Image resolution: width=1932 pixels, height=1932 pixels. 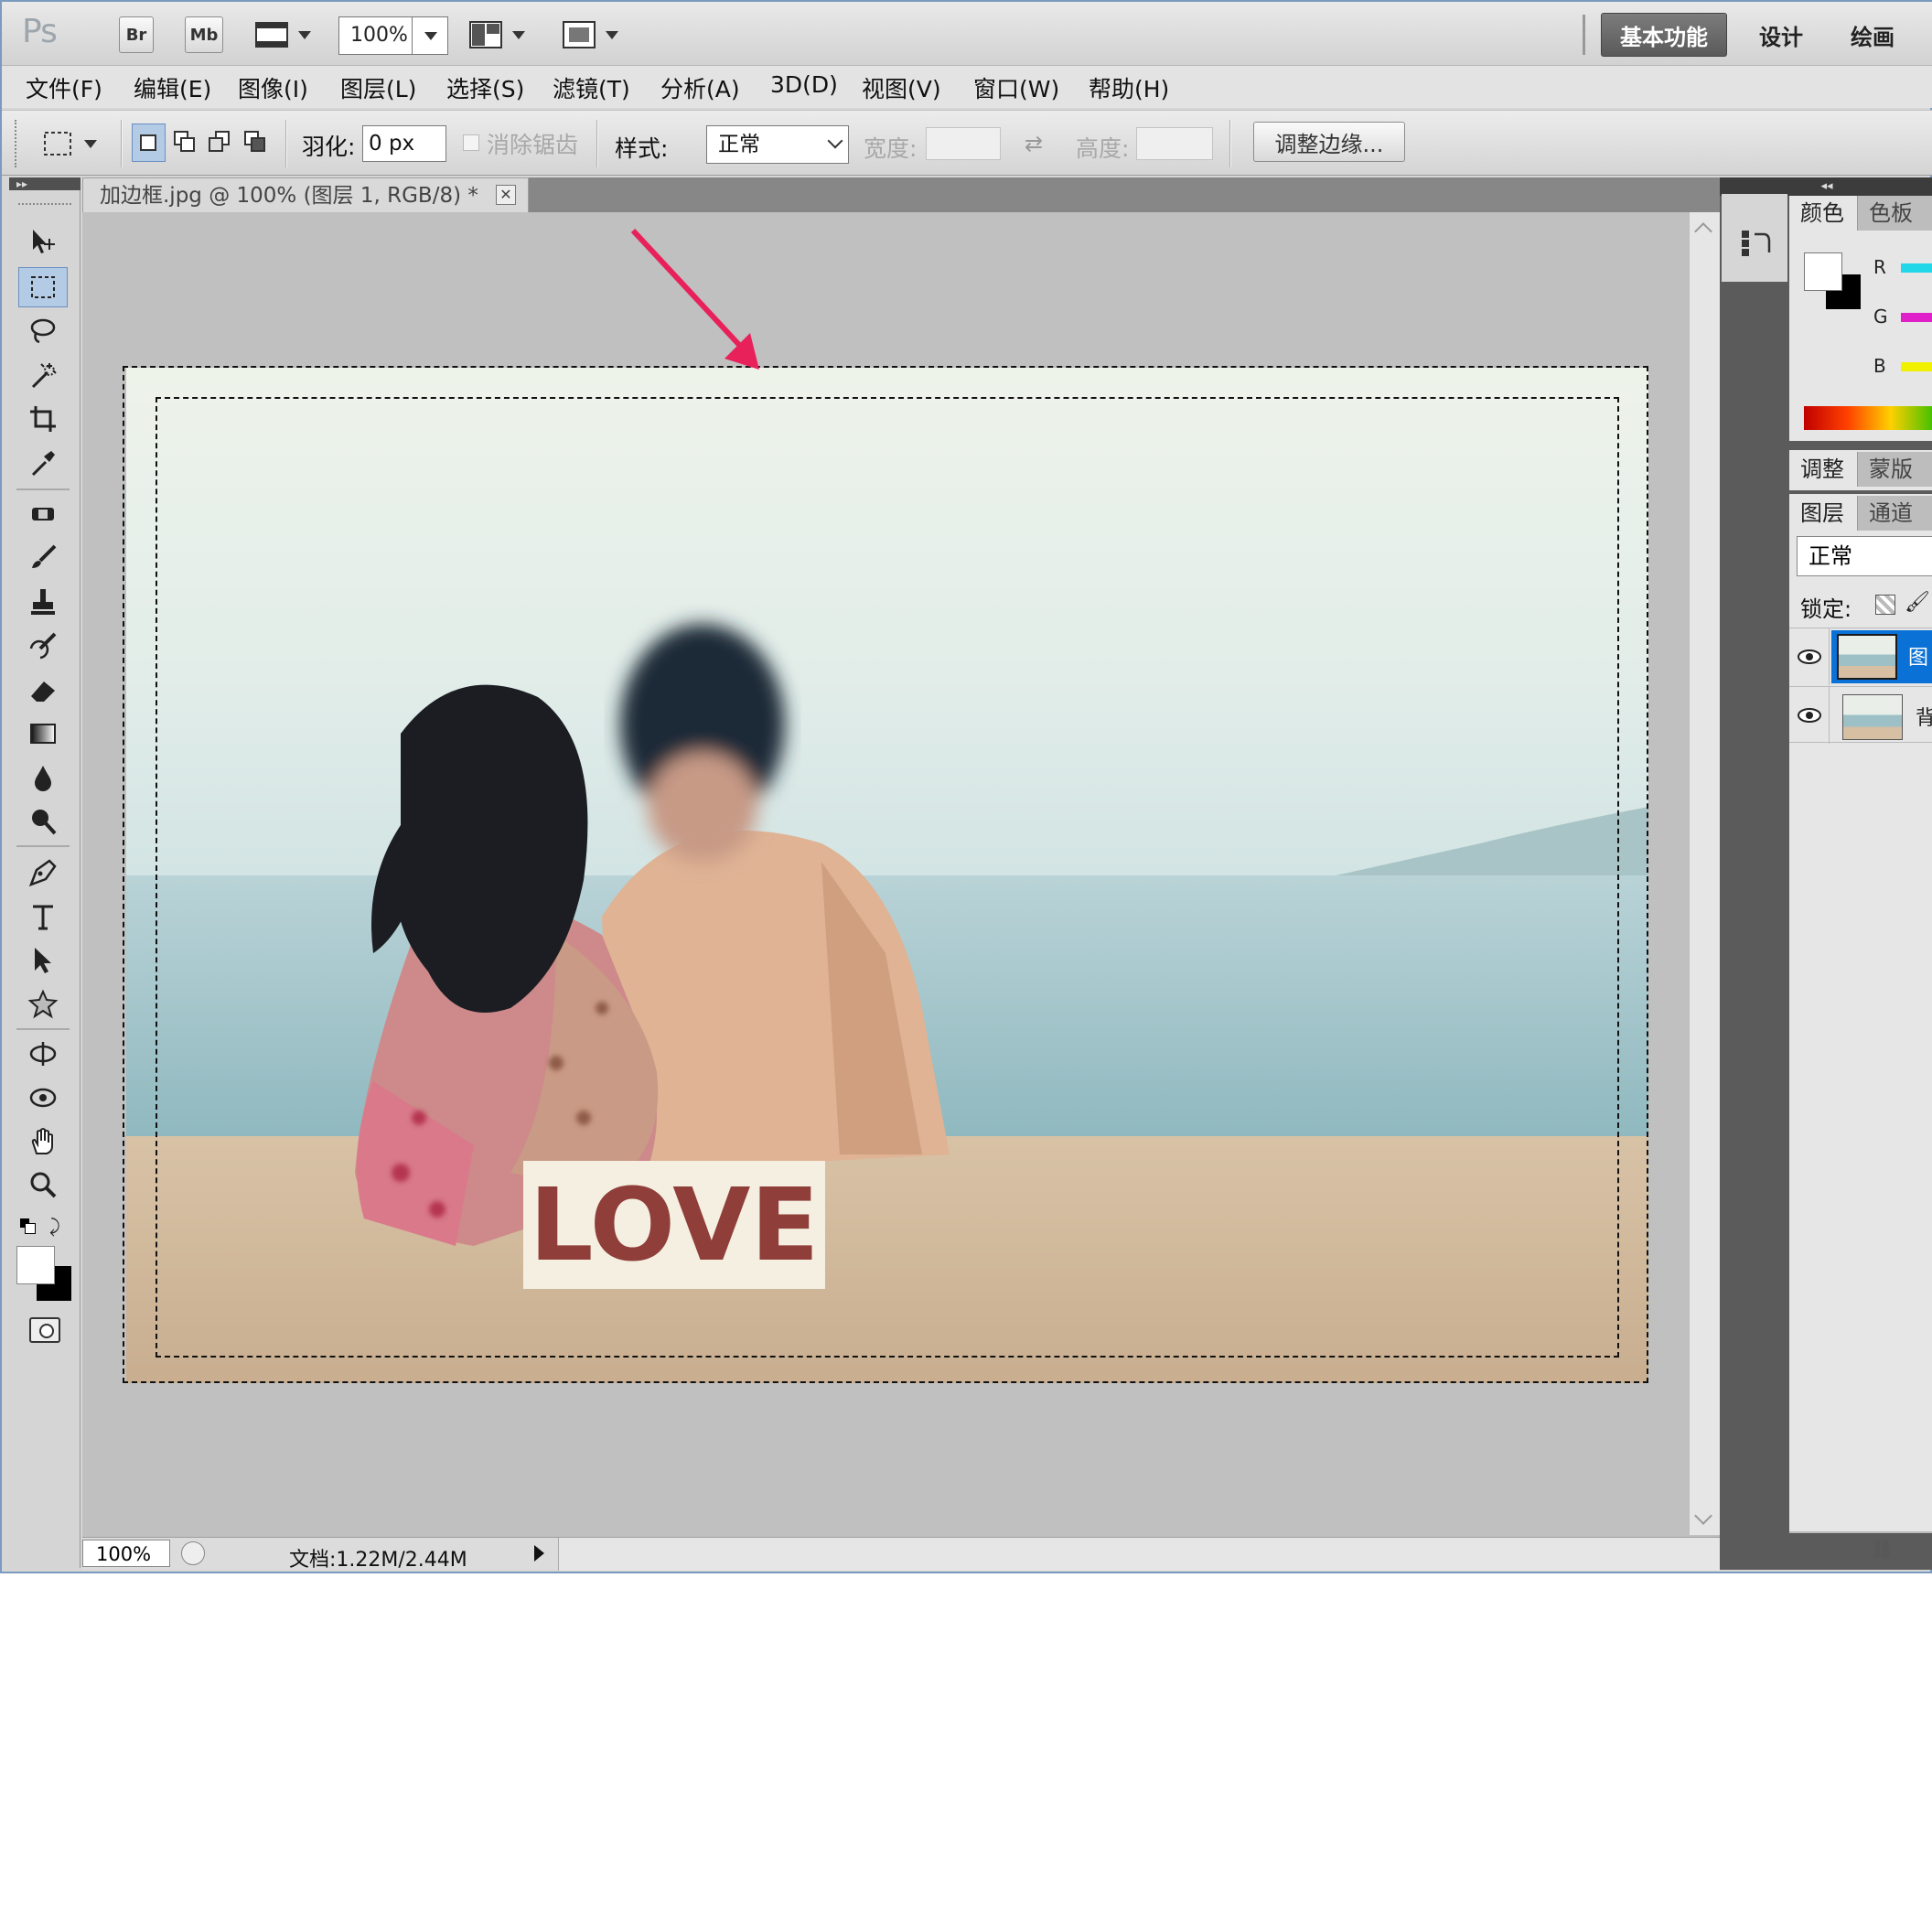 What do you see at coordinates (45, 1330) in the screenshot?
I see `quick-mask-button` at bounding box center [45, 1330].